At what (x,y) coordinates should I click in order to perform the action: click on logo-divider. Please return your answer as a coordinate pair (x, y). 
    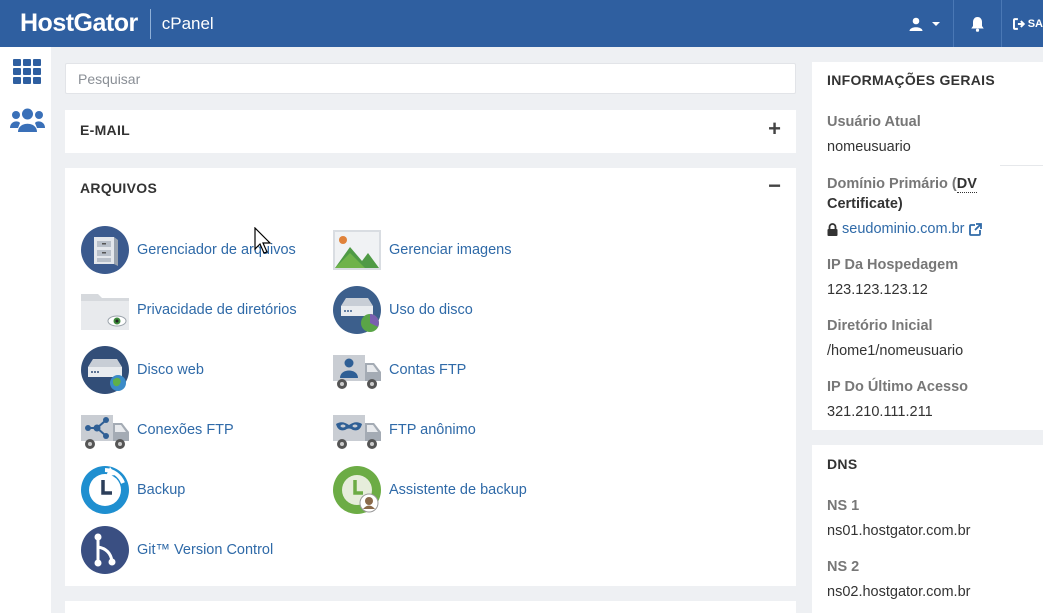
    Looking at the image, I should click on (150, 23).